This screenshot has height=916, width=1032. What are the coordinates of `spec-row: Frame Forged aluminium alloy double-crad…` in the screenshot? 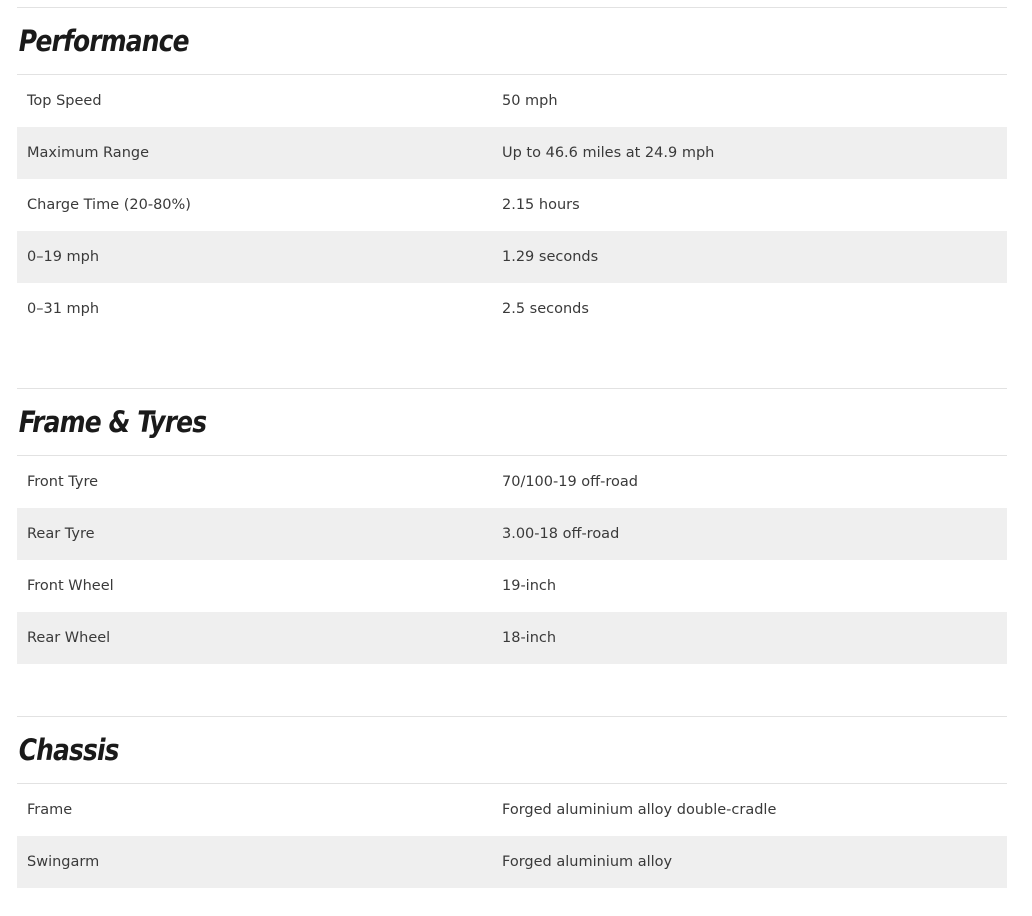 It's located at (512, 810).